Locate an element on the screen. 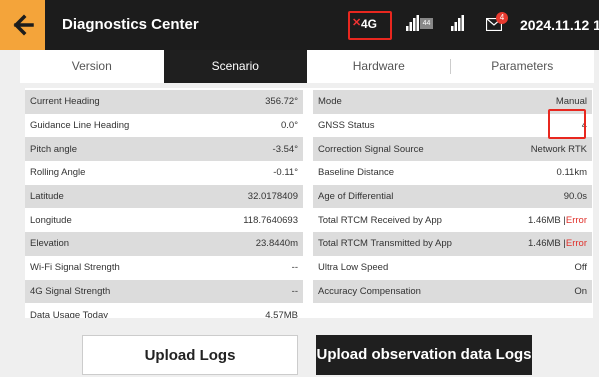 The height and width of the screenshot is (377, 599). tab-bar: Version Scenario Hardware Parameters is located at coordinates (307, 66).